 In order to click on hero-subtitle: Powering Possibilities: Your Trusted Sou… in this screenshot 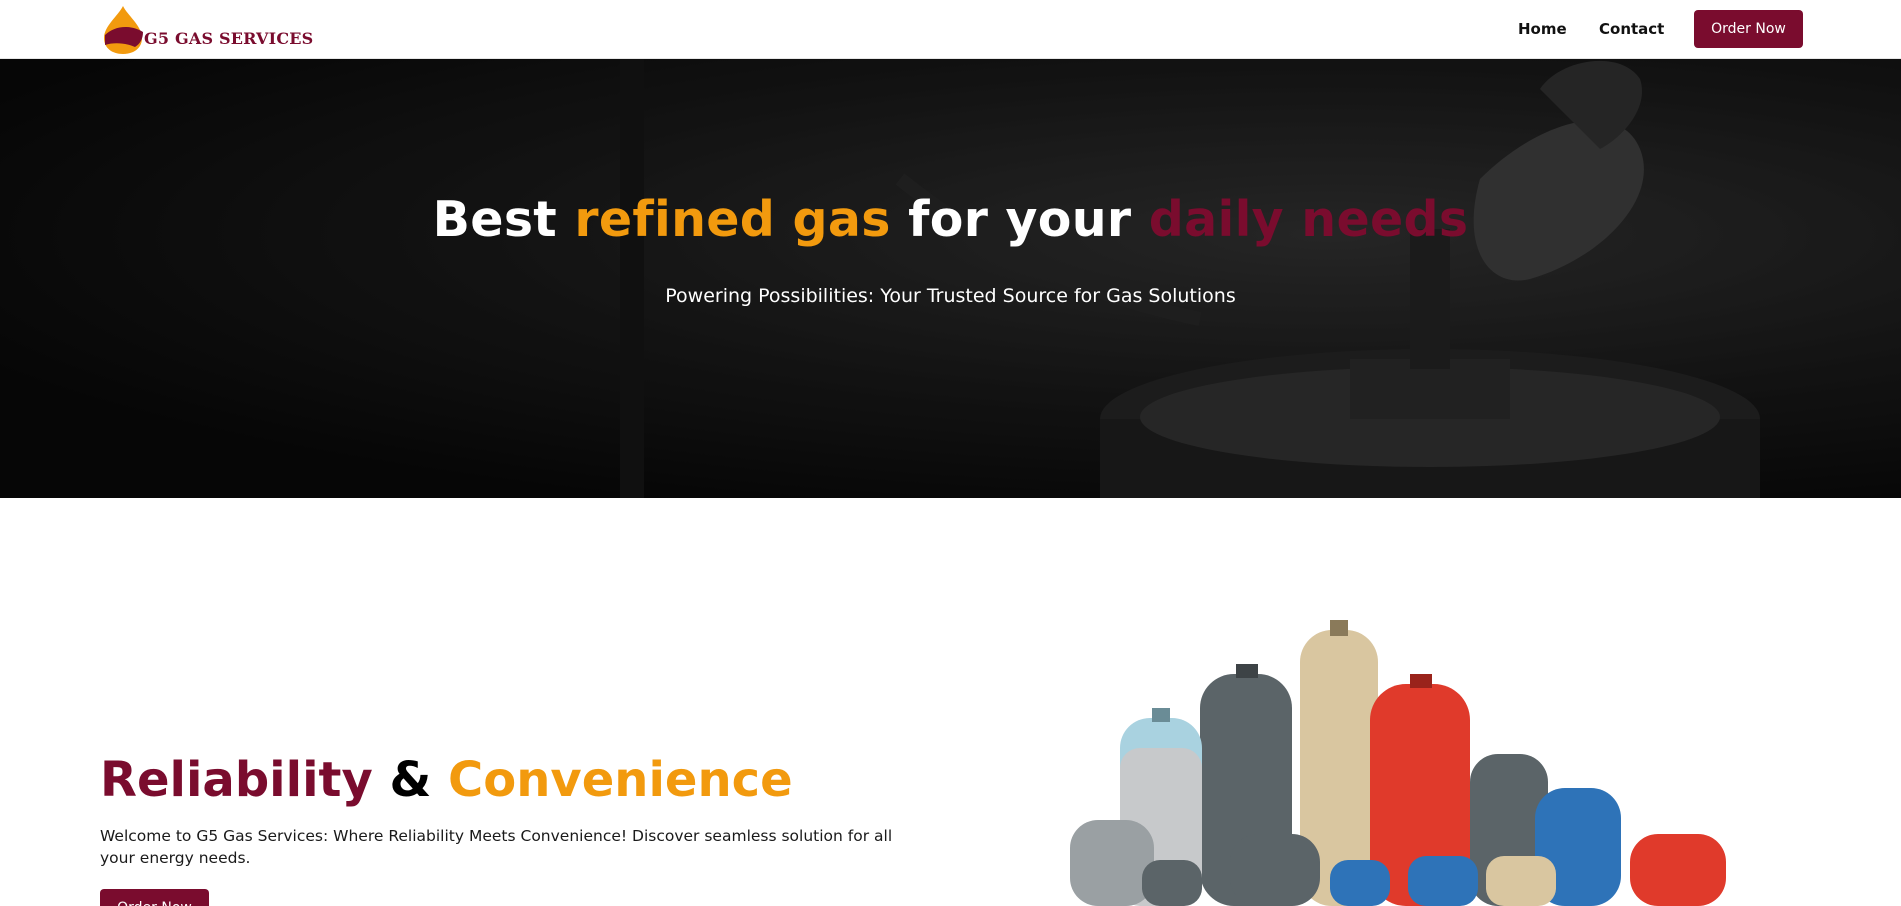, I will do `click(950, 296)`.